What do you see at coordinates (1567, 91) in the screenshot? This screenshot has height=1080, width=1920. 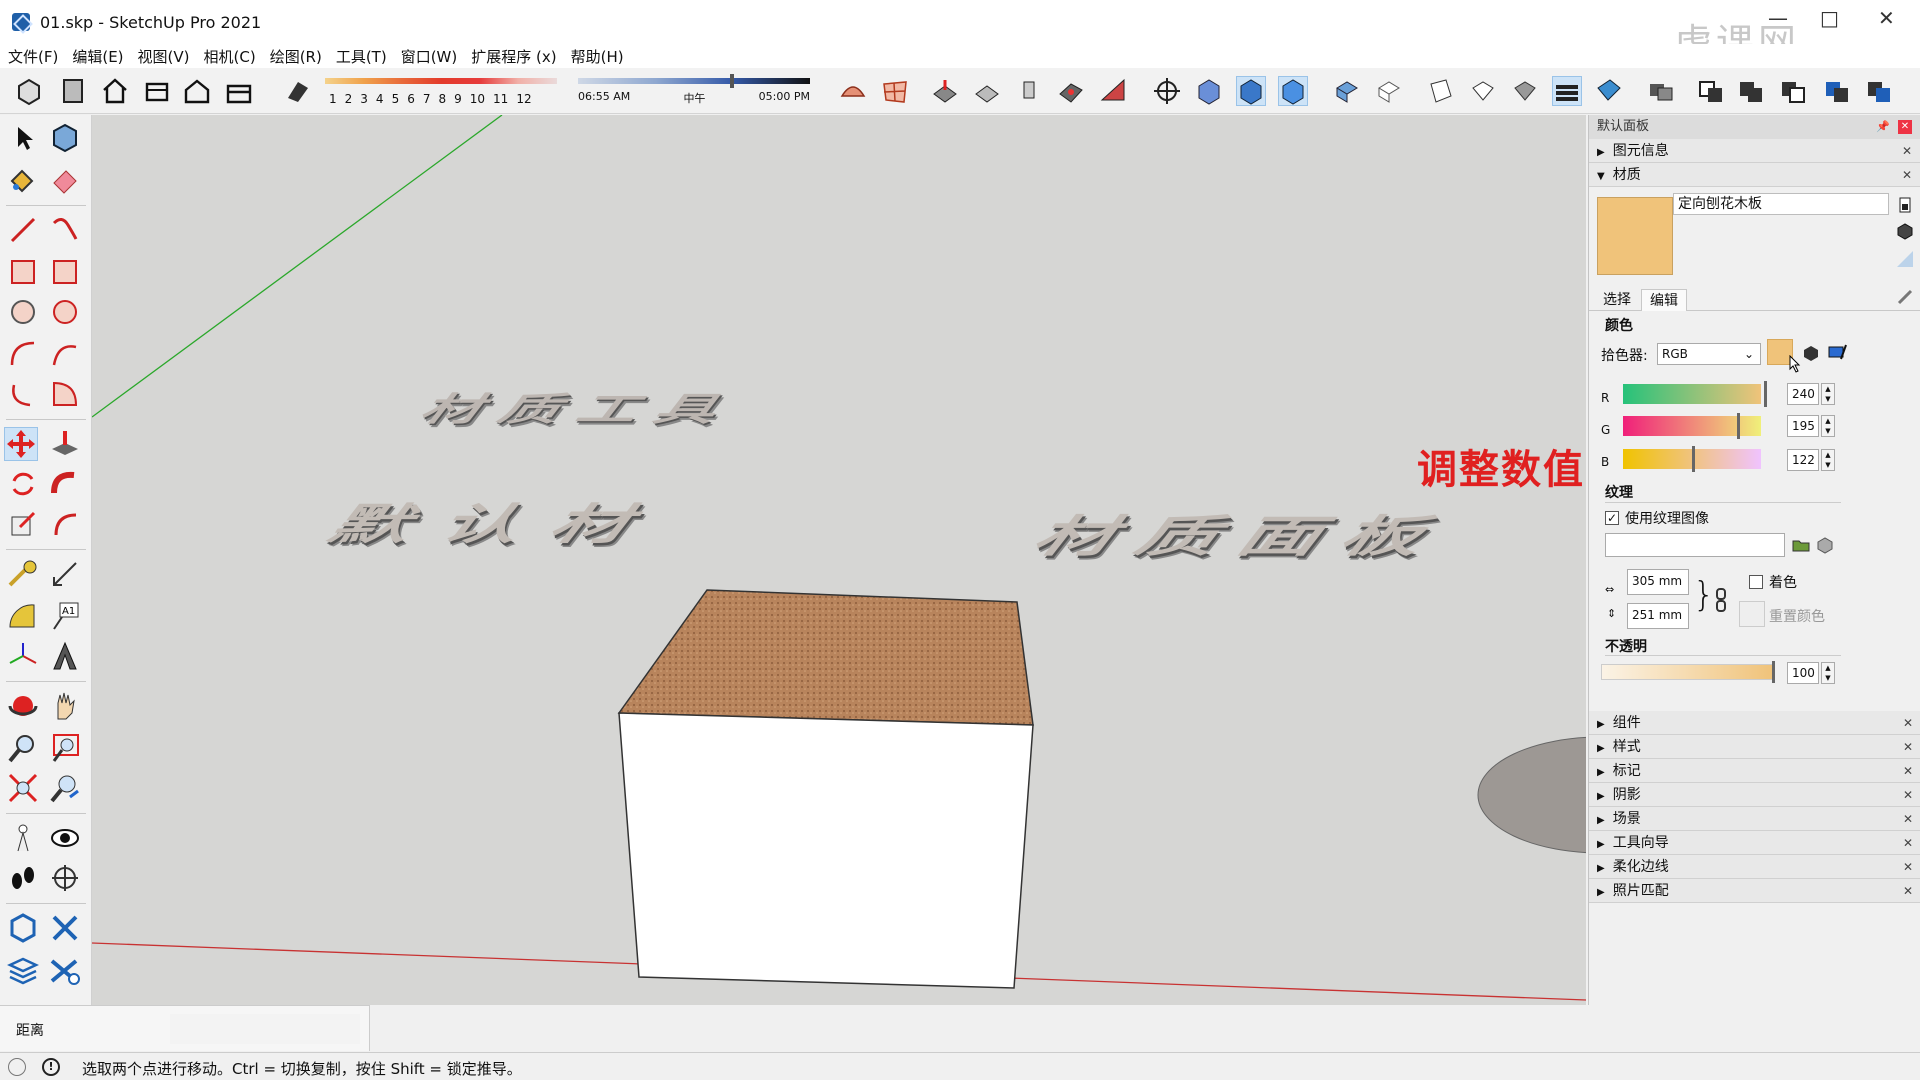 I see `style-layers-icon` at bounding box center [1567, 91].